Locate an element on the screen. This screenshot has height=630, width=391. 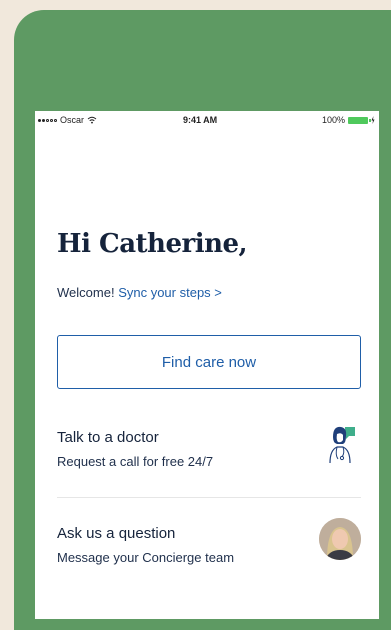
status-bar: Oscar 9:41 AM 100% is located at coordinates (207, 119).